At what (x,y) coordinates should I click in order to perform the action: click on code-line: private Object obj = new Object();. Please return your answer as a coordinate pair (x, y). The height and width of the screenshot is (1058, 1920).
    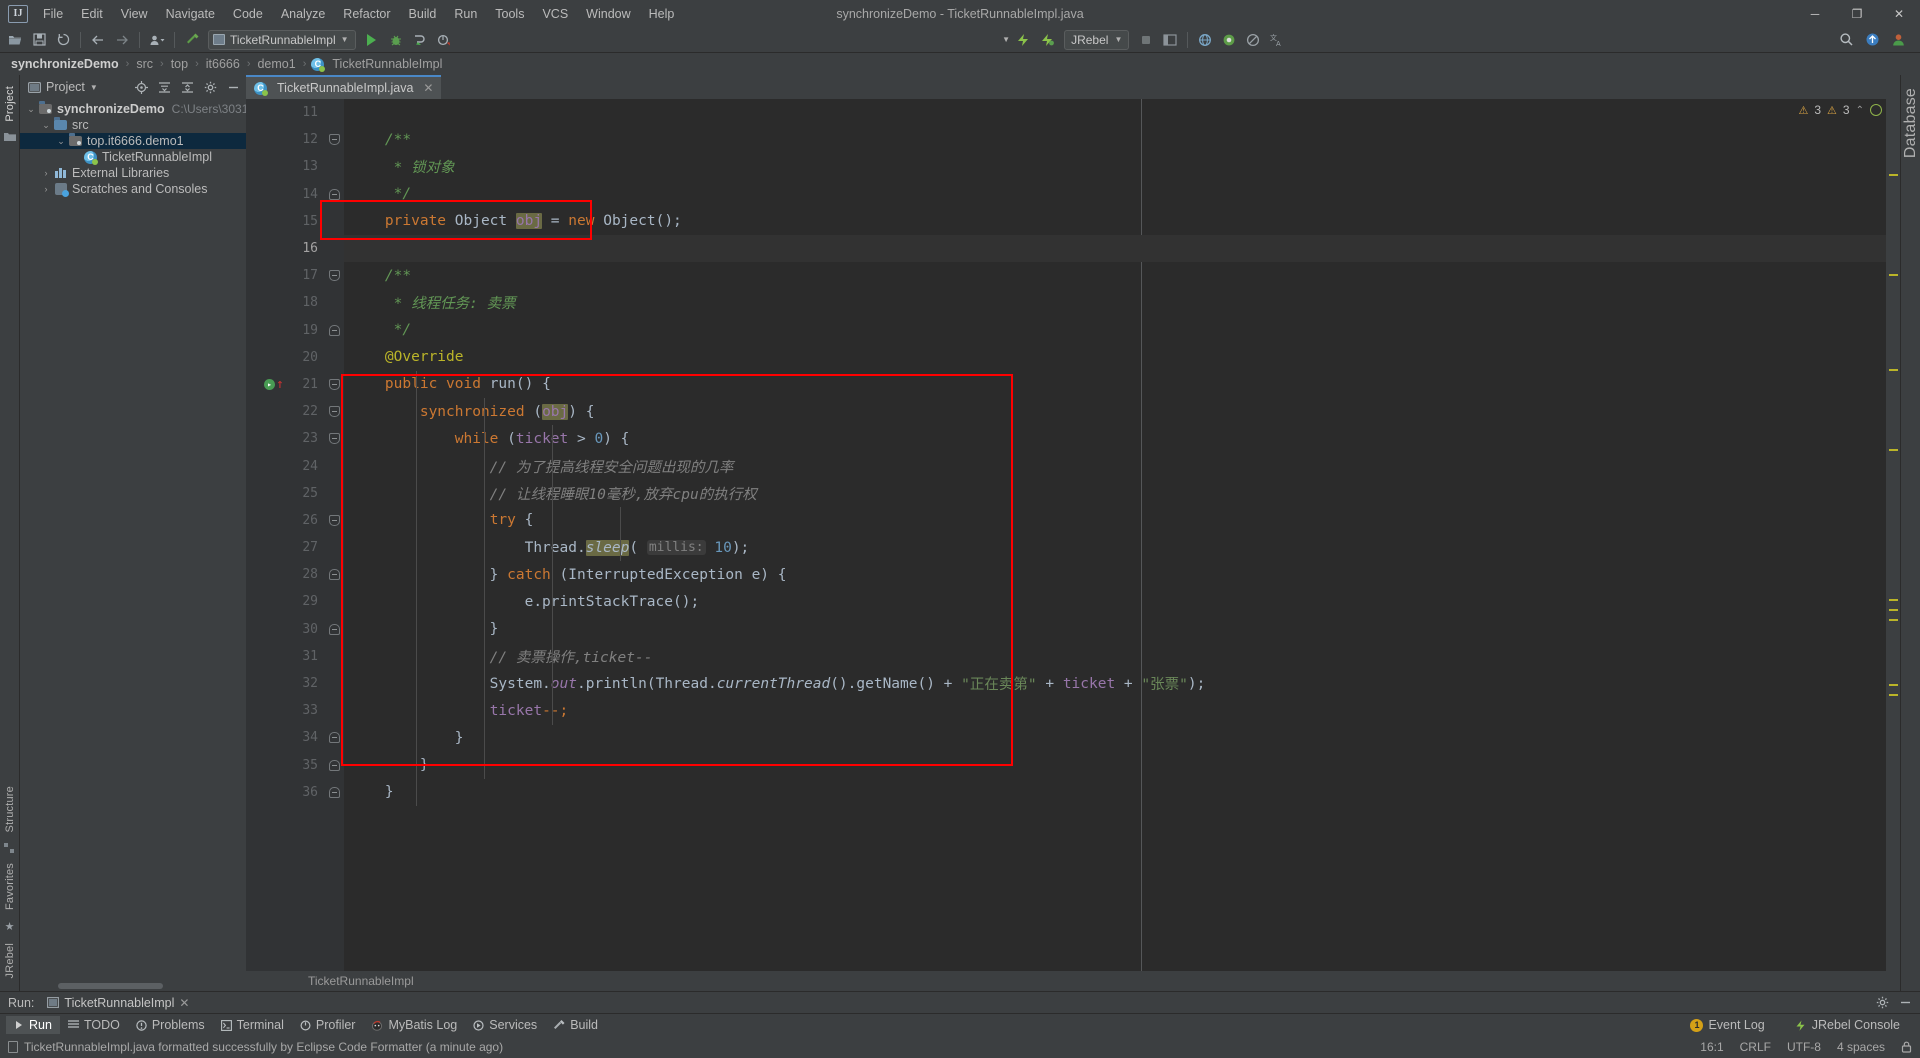
    Looking at the image, I should click on (1115, 221).